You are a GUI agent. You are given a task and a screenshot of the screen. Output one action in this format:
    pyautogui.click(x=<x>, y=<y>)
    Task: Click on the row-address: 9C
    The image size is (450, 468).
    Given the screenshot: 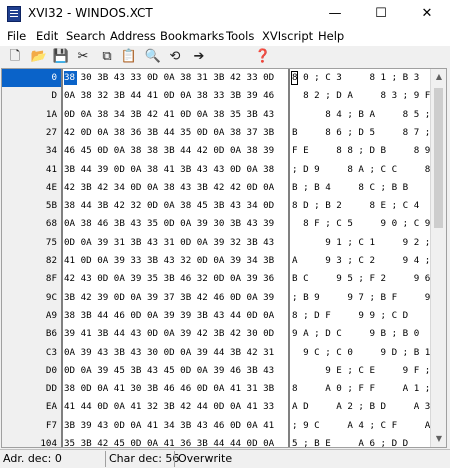 What is the action you would take?
    pyautogui.click(x=51, y=297)
    